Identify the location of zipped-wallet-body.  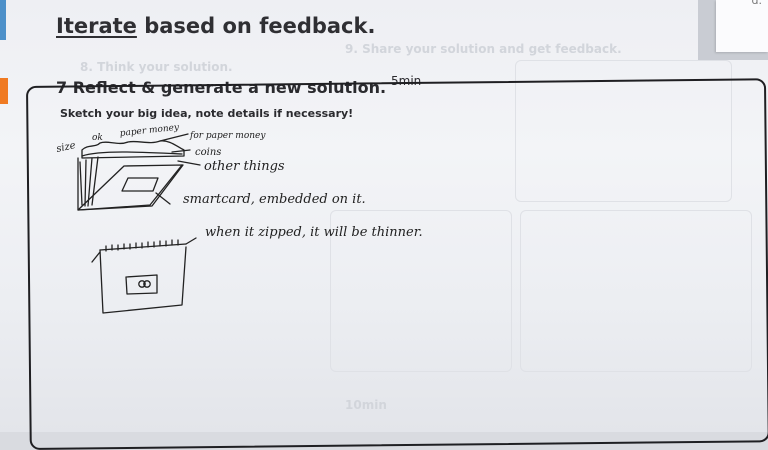
(143, 280).